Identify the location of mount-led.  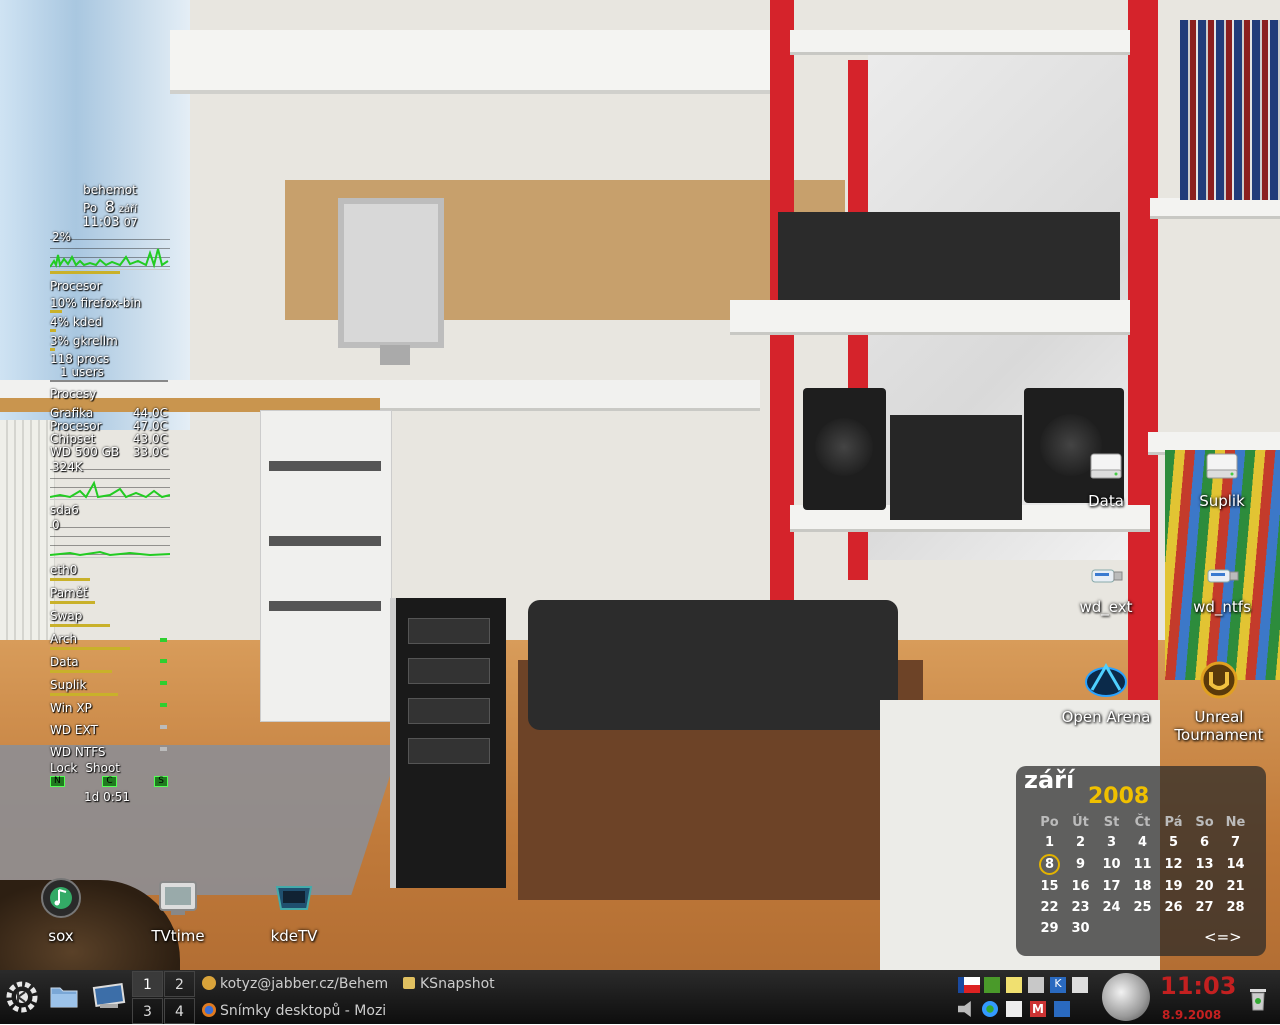
(163, 727).